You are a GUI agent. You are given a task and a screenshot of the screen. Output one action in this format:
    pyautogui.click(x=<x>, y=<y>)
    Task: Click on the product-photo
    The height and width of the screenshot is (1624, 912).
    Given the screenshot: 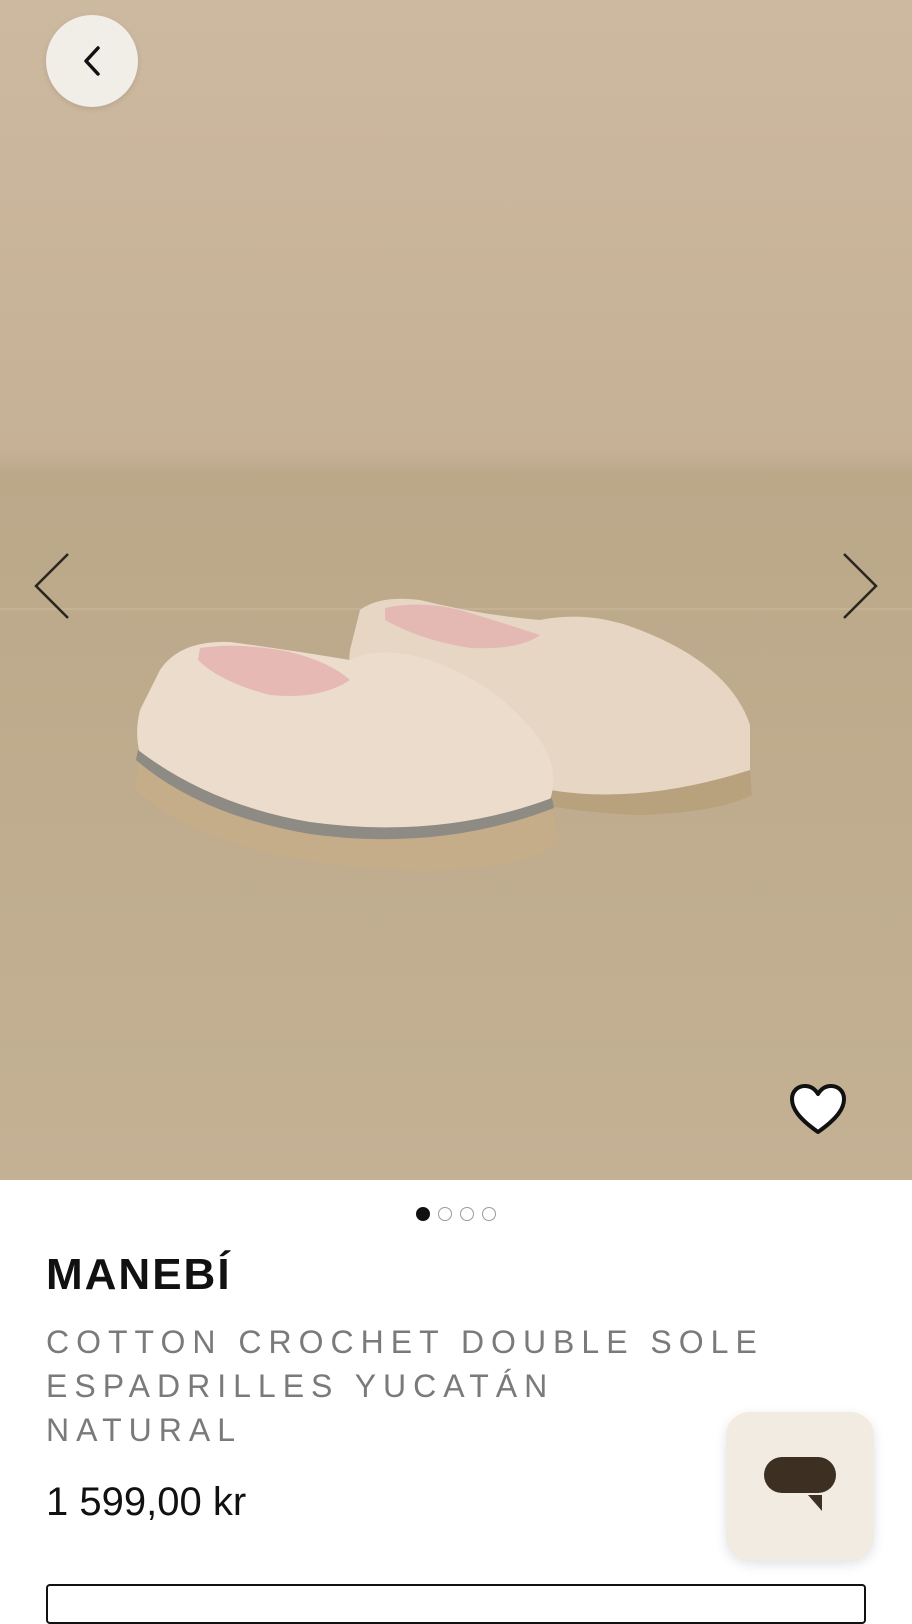 What is the action you would take?
    pyautogui.click(x=443, y=734)
    